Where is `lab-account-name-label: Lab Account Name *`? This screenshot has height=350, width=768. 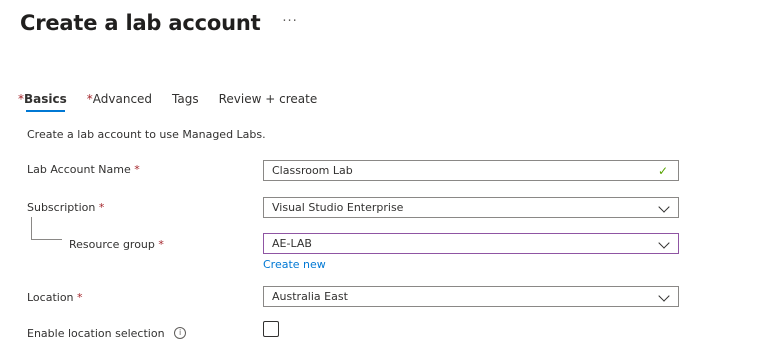
lab-account-name-label: Lab Account Name * is located at coordinates (83, 169).